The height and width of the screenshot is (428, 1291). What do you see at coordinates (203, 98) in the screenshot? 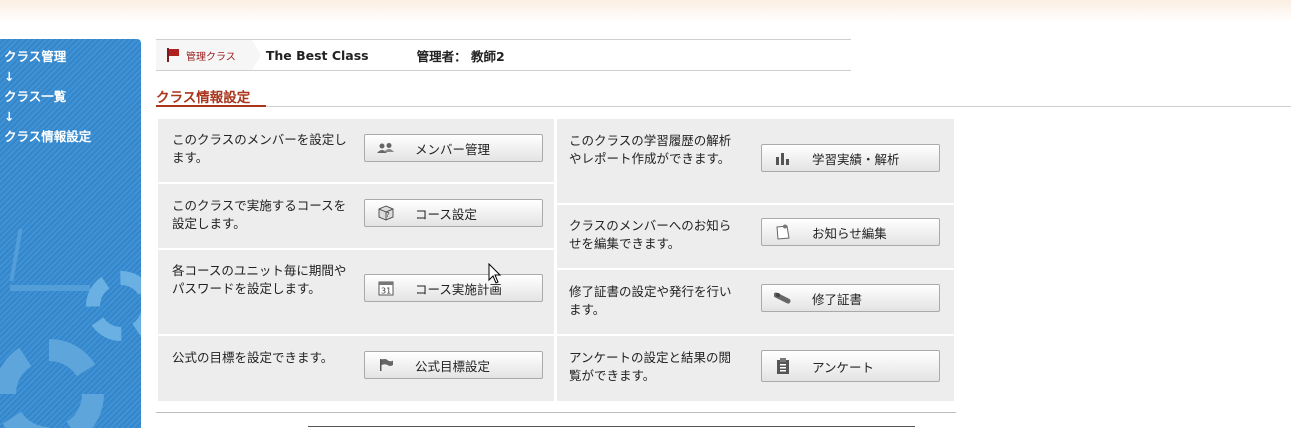
I see `page-title: クラス情報設定` at bounding box center [203, 98].